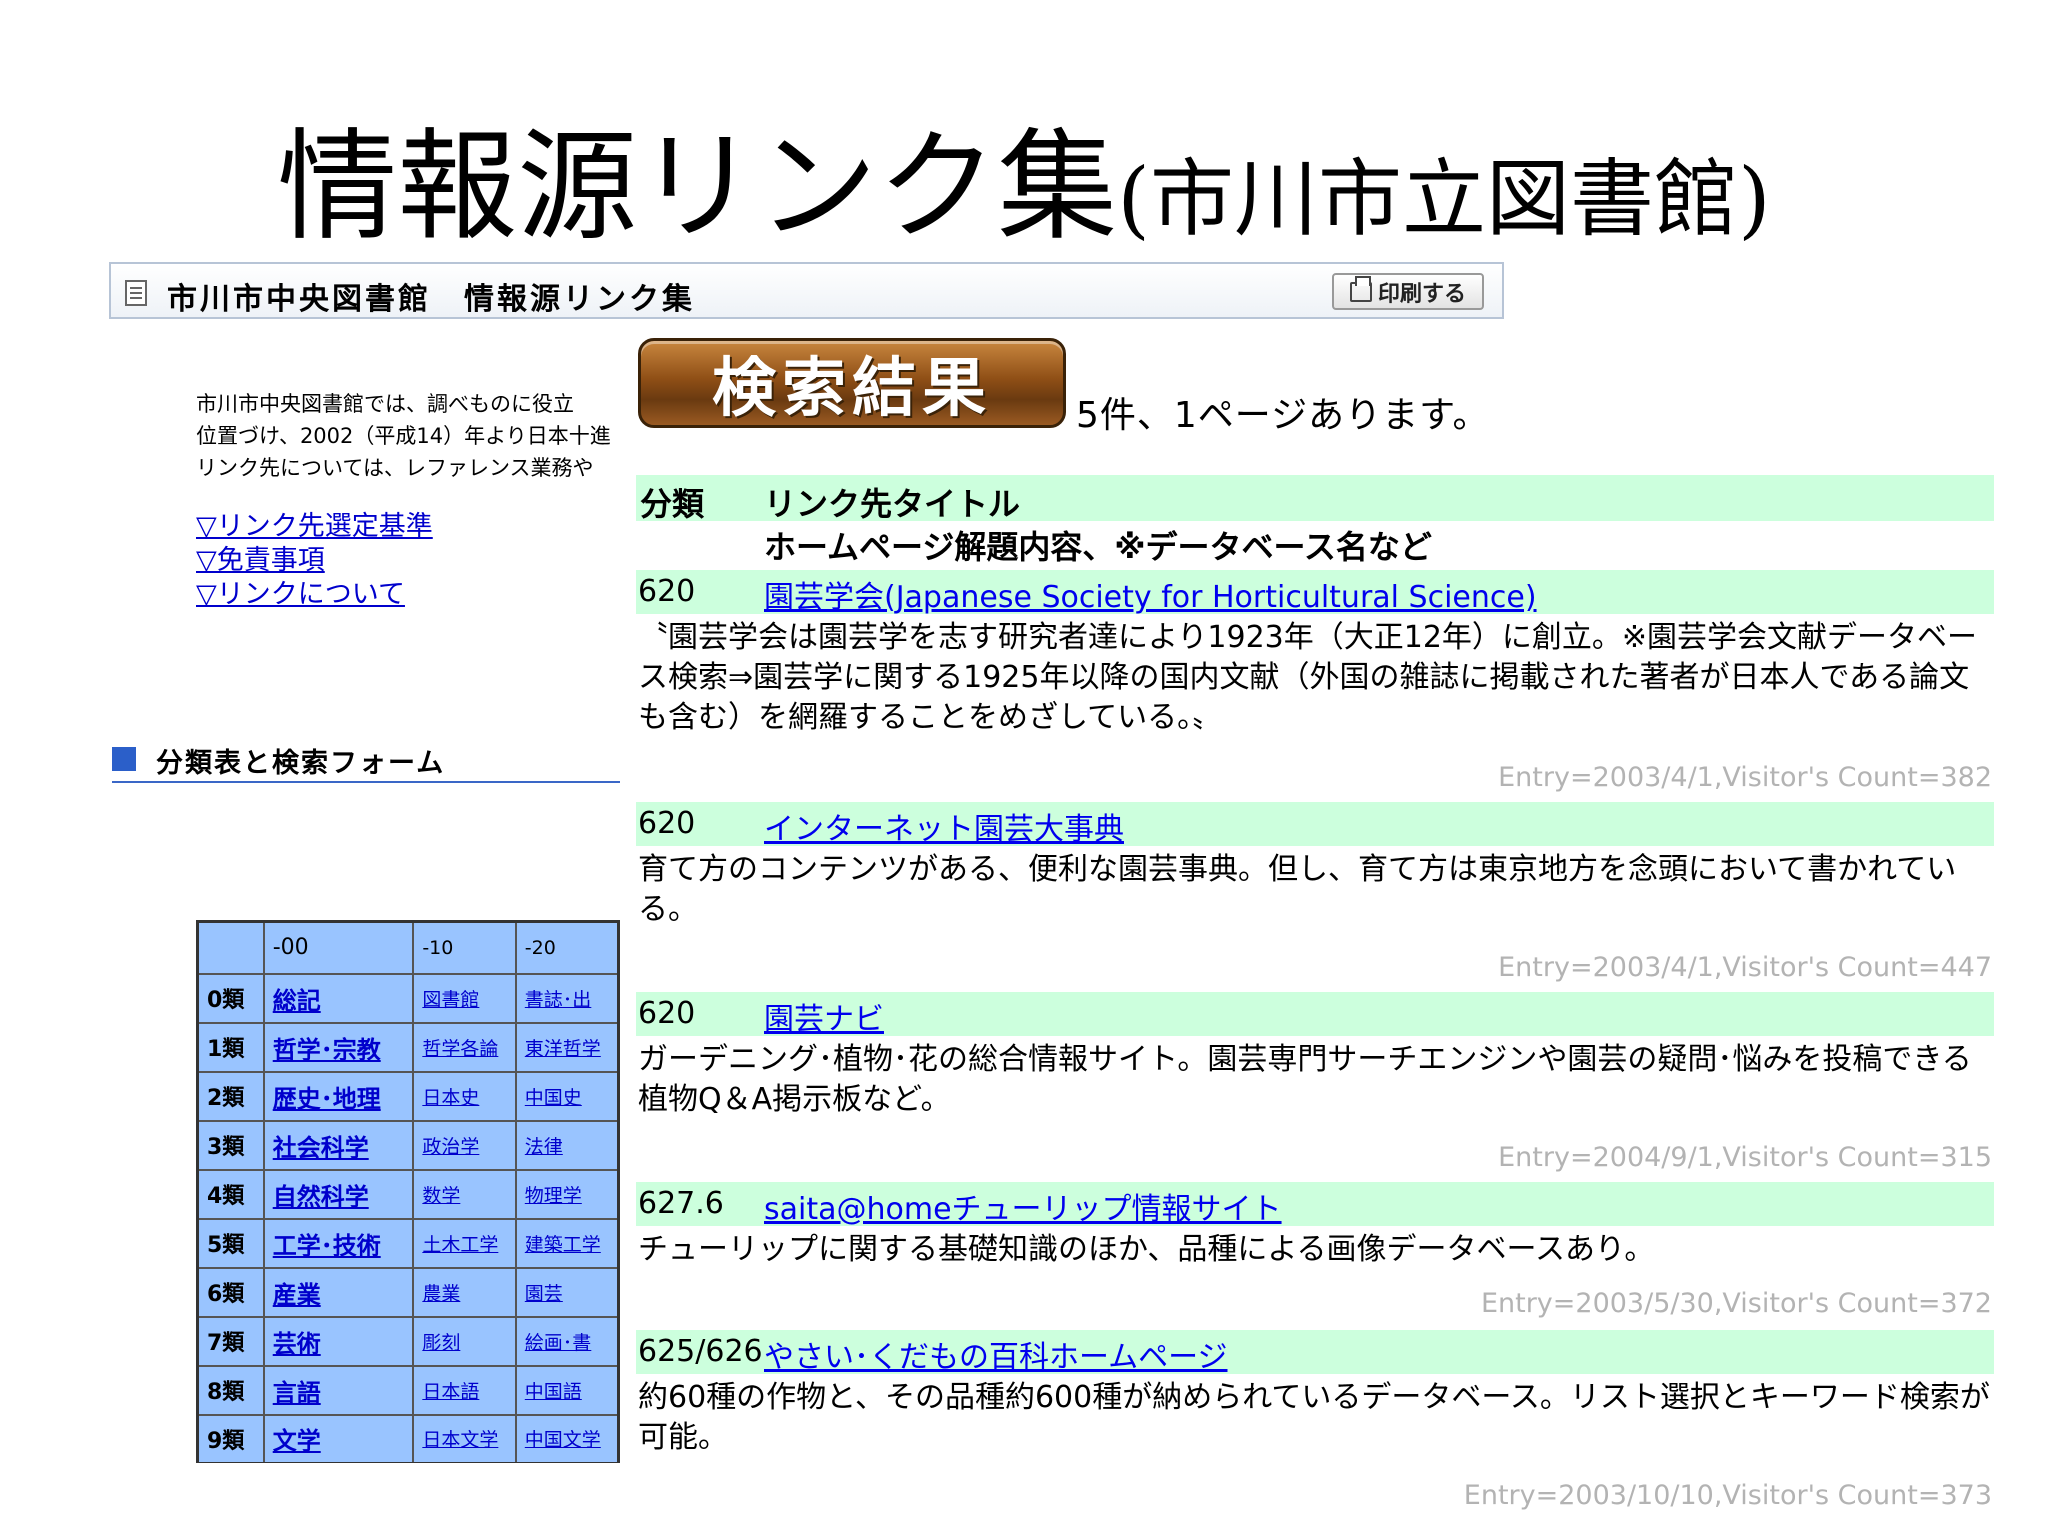 This screenshot has height=1536, width=2048. I want to click on results-column-header: 分類 リンク先タイトル, so click(1315, 499).